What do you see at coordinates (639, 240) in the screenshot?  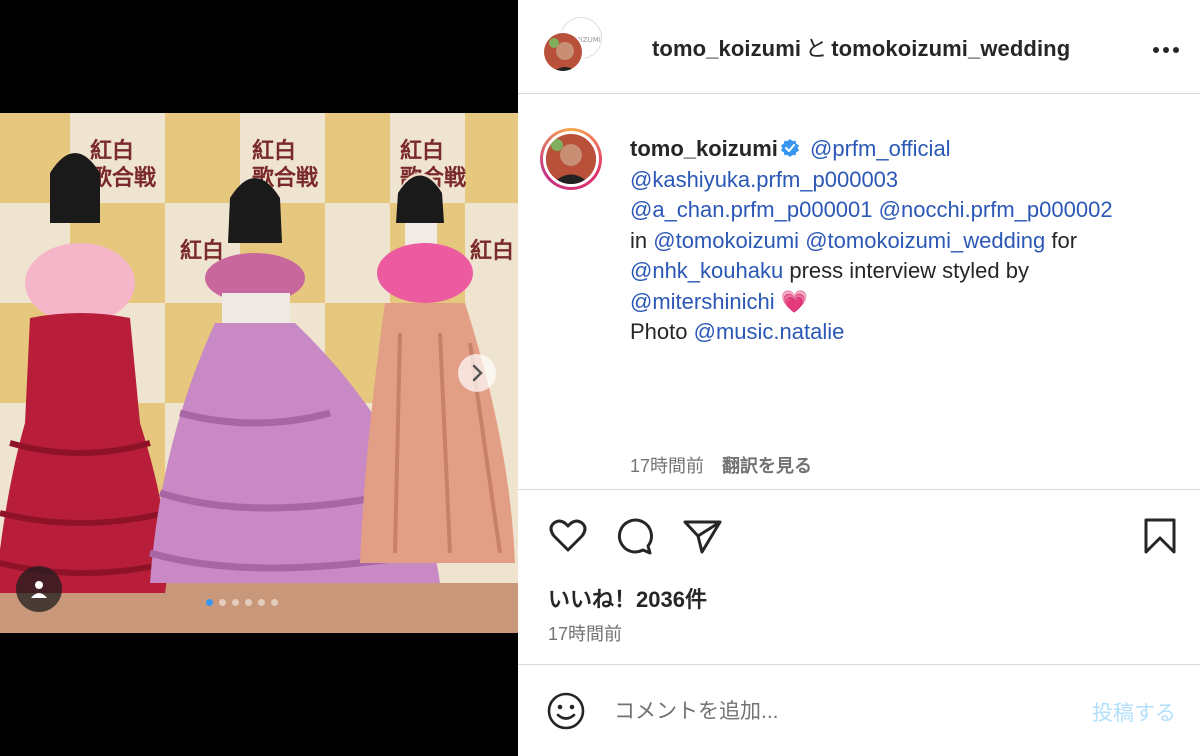 I see `caption-word: in` at bounding box center [639, 240].